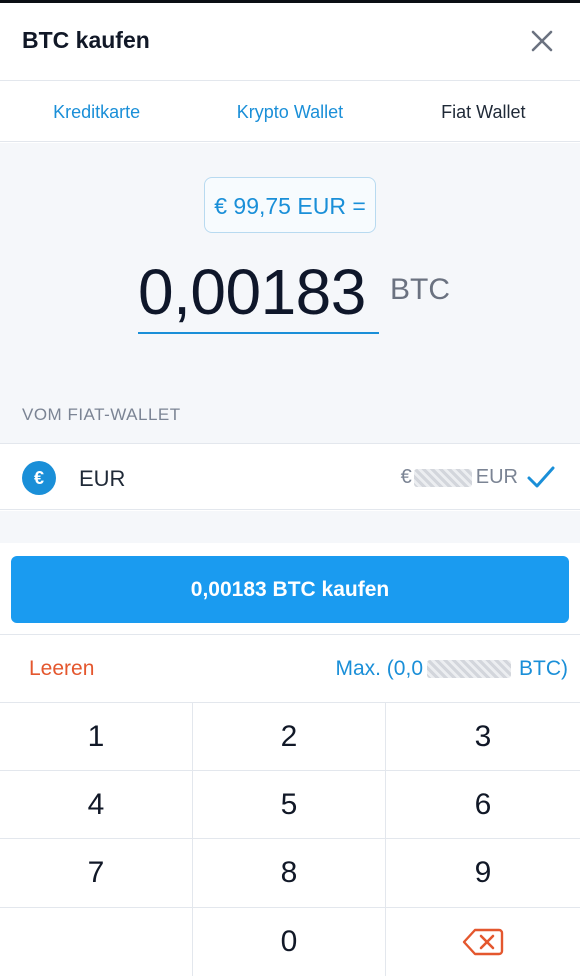 This screenshot has width=580, height=976. I want to click on key-9: 9, so click(483, 873).